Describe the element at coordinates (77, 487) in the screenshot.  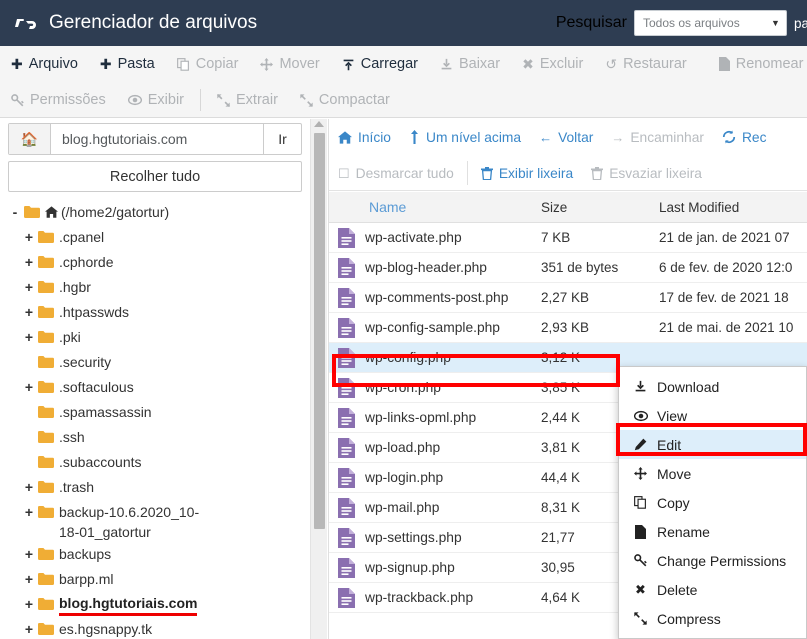
I see `tree-item-label: .trash` at that location.